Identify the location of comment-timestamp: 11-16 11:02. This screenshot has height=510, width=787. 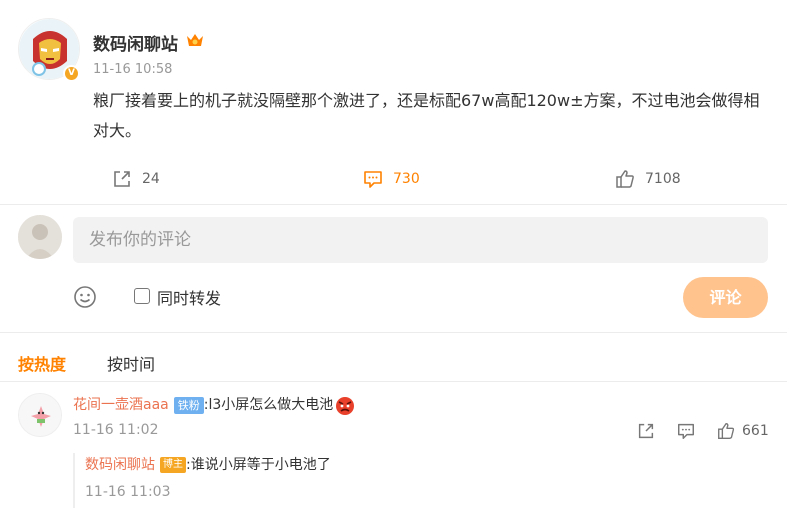
(116, 430).